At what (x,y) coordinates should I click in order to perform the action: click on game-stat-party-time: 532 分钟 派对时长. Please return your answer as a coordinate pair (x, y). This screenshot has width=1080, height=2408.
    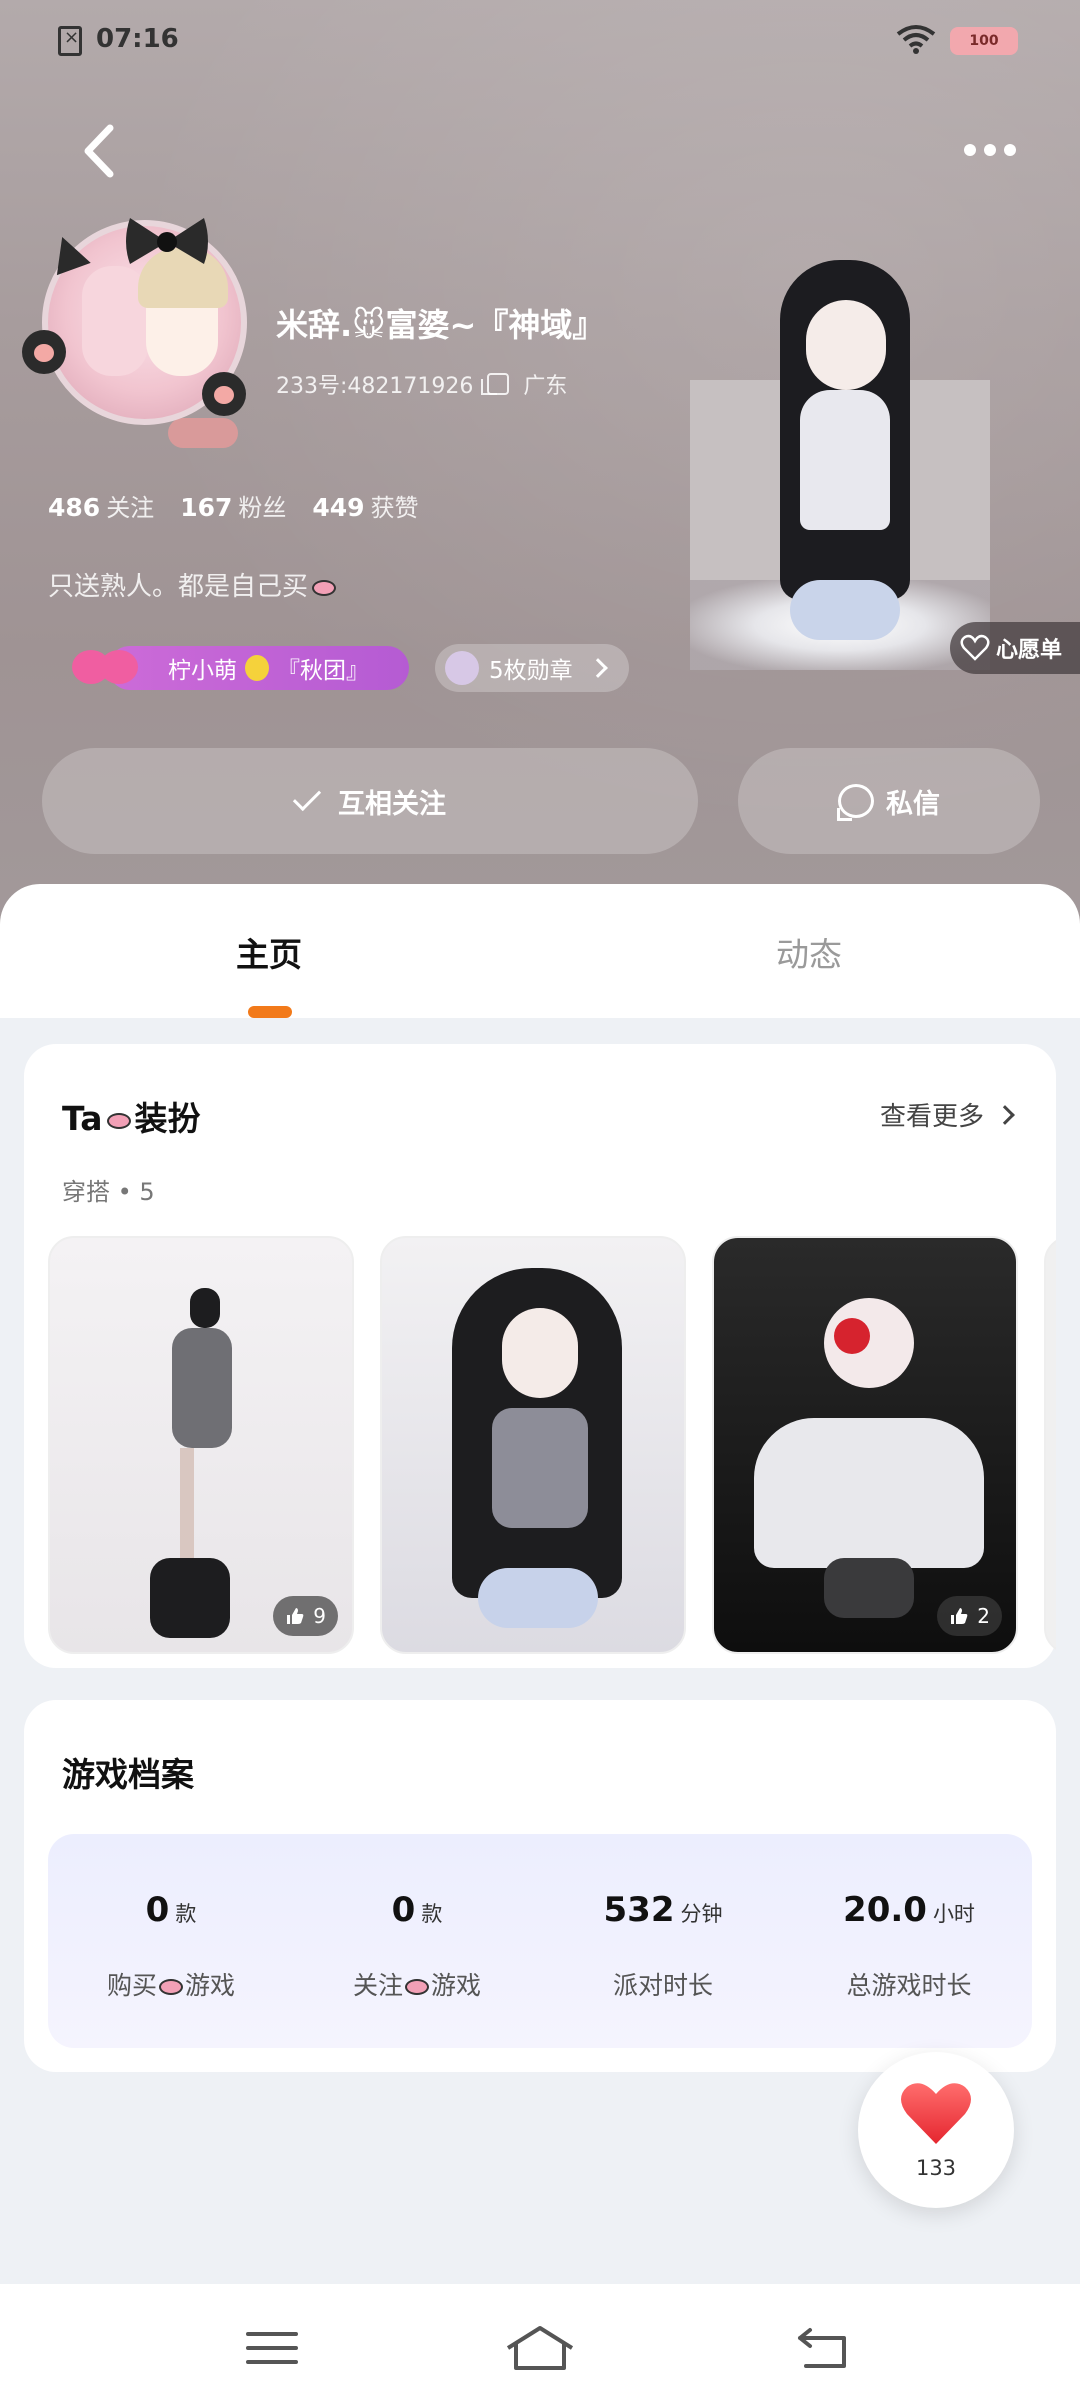
    Looking at the image, I should click on (663, 1945).